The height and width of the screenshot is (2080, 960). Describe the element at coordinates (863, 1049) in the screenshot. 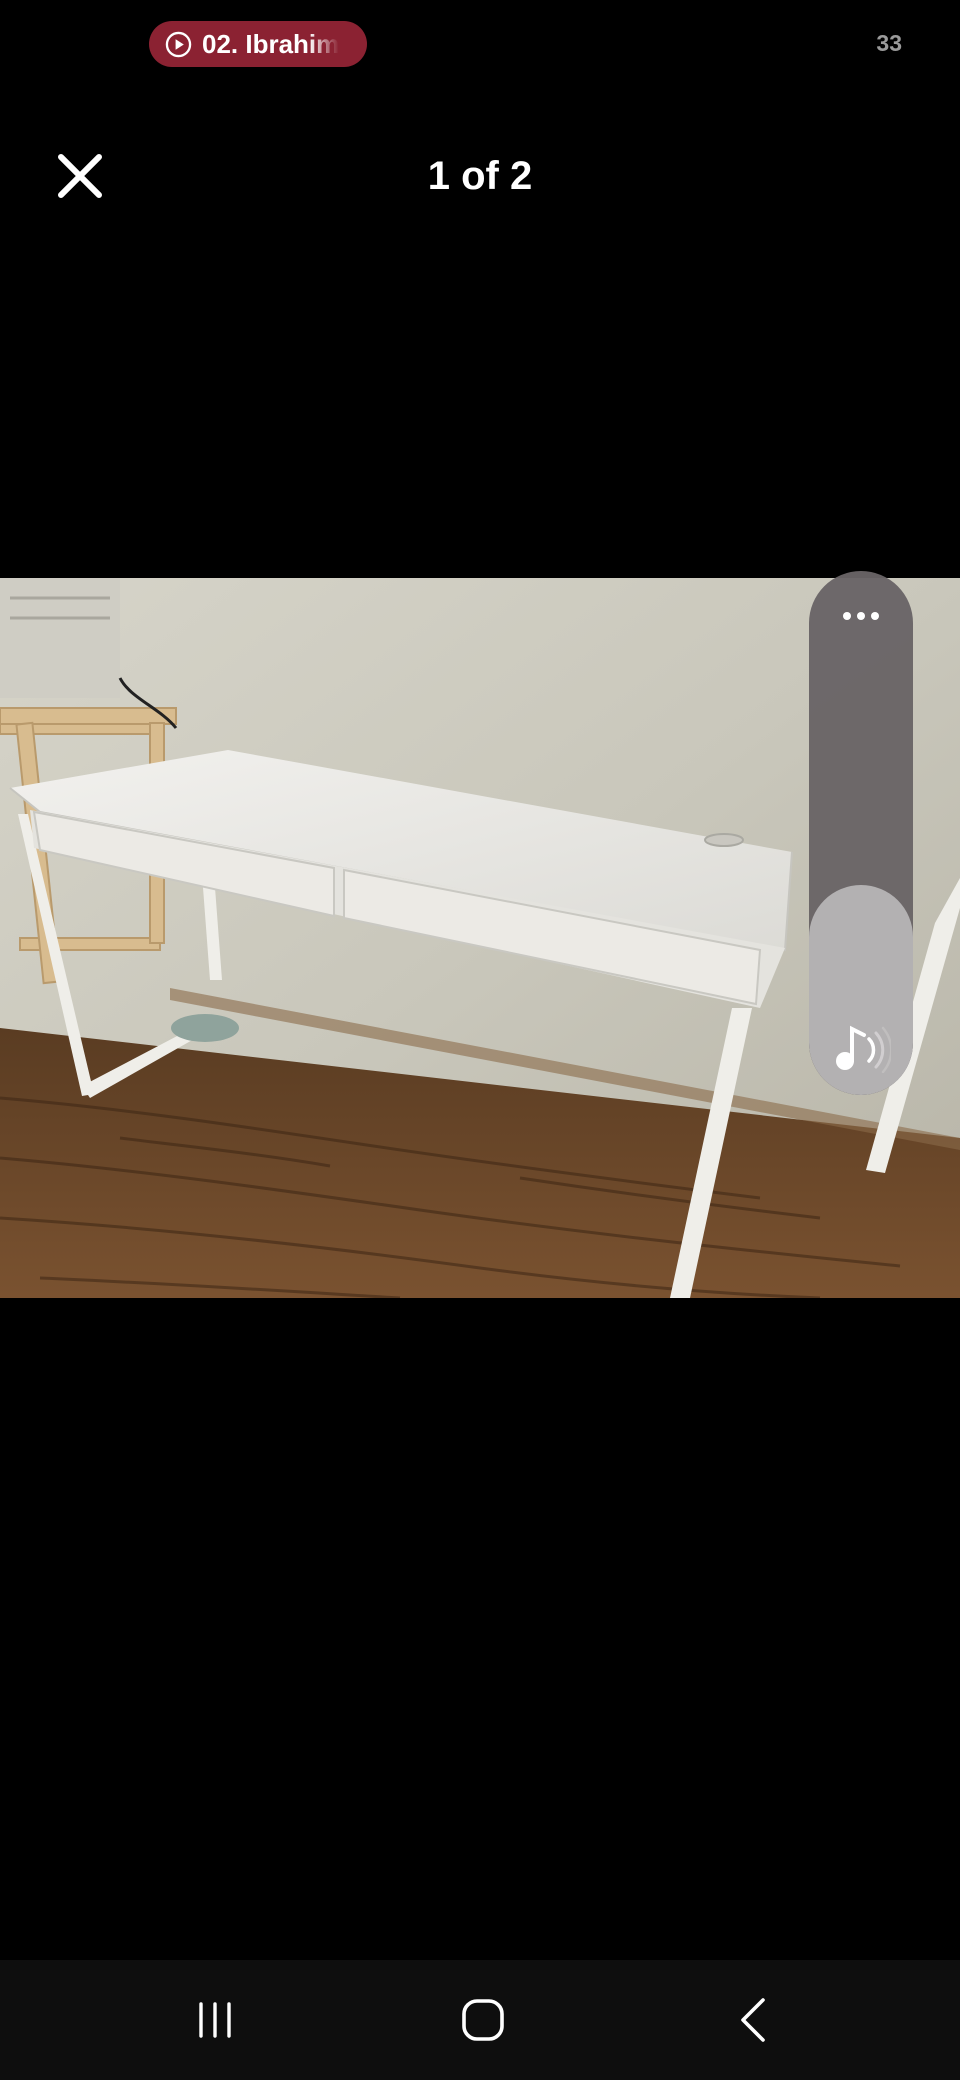

I see `music-volume-icon` at that location.